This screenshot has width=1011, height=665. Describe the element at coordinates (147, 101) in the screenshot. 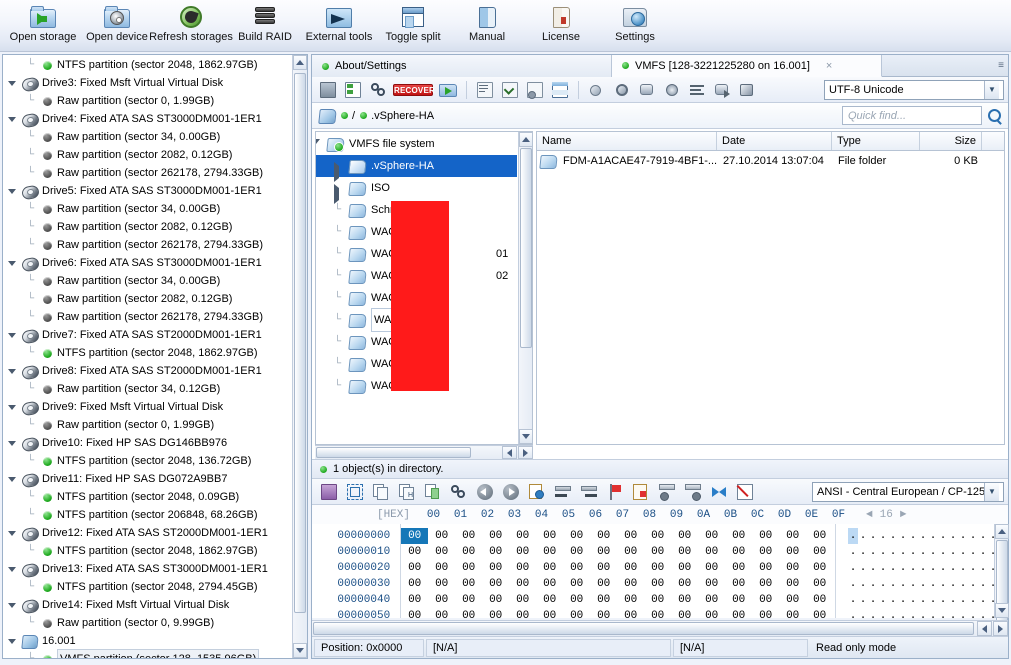

I see `storage-tree-partition: └ Raw partition (sector 0, 1.99GB)` at that location.